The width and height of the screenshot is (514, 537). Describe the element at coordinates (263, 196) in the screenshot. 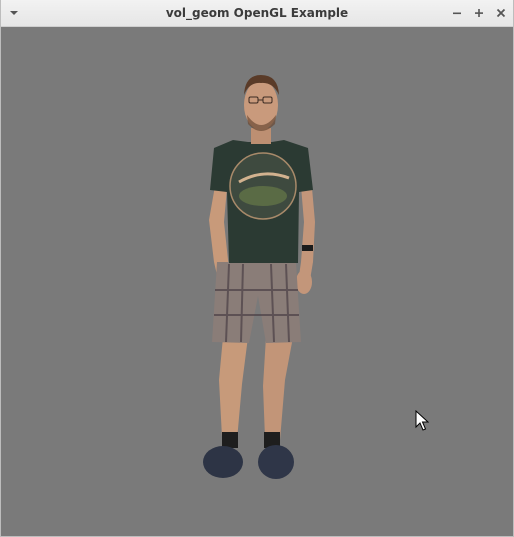

I see `shirt-graphic-hill` at that location.